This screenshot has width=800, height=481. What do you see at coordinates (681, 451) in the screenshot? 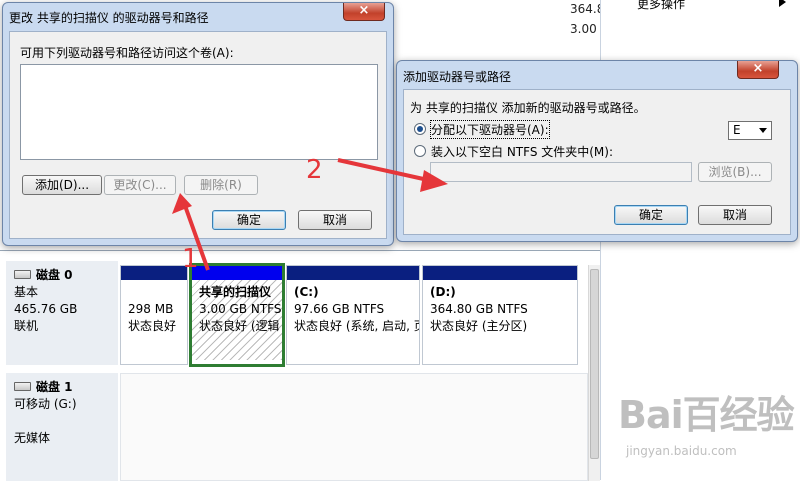
I see `watermark-url: jingyan.baidu.com` at bounding box center [681, 451].